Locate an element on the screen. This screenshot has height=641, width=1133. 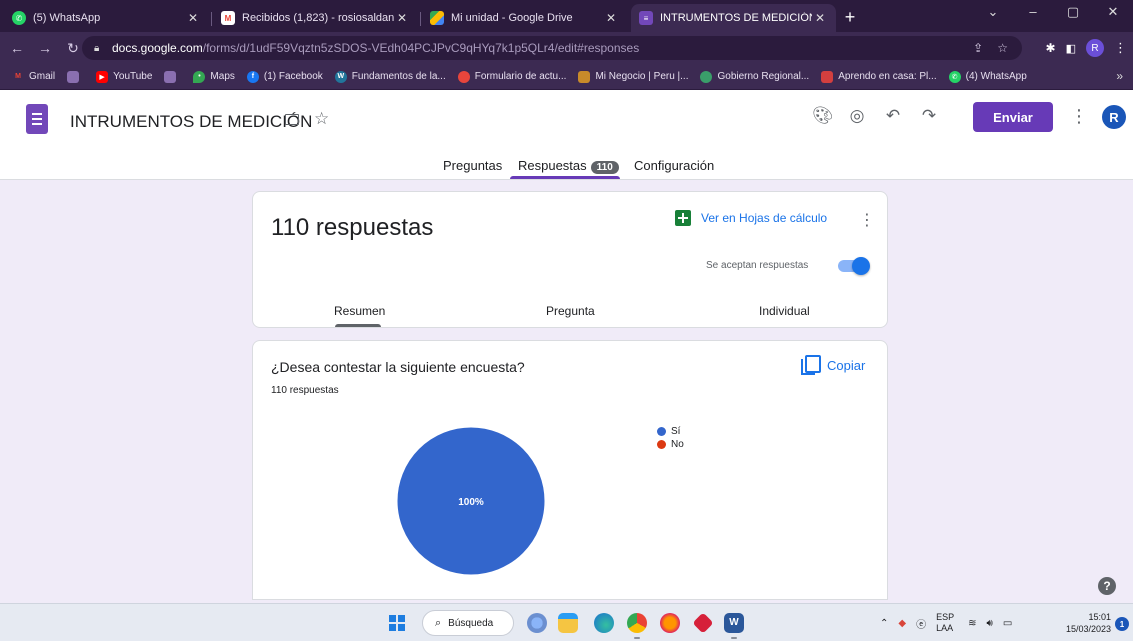
battery-icon: ▭ is located at coordinates (1007, 623).